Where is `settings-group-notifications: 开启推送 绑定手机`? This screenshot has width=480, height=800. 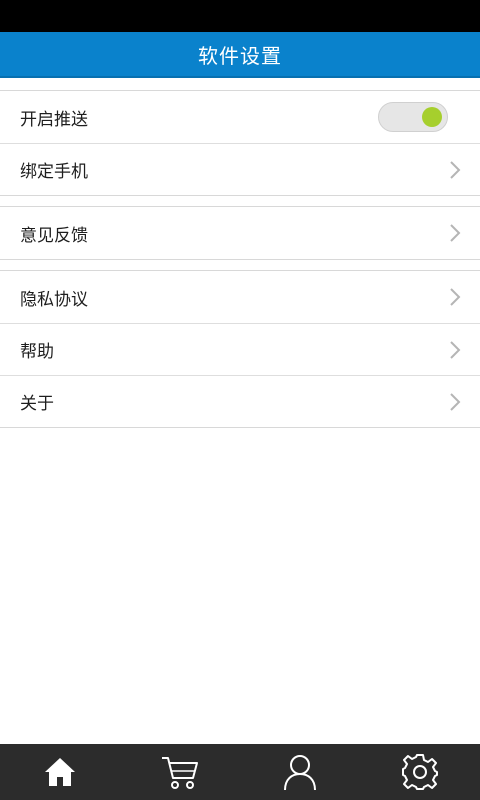
settings-group-notifications: 开启推送 绑定手机 is located at coordinates (240, 143).